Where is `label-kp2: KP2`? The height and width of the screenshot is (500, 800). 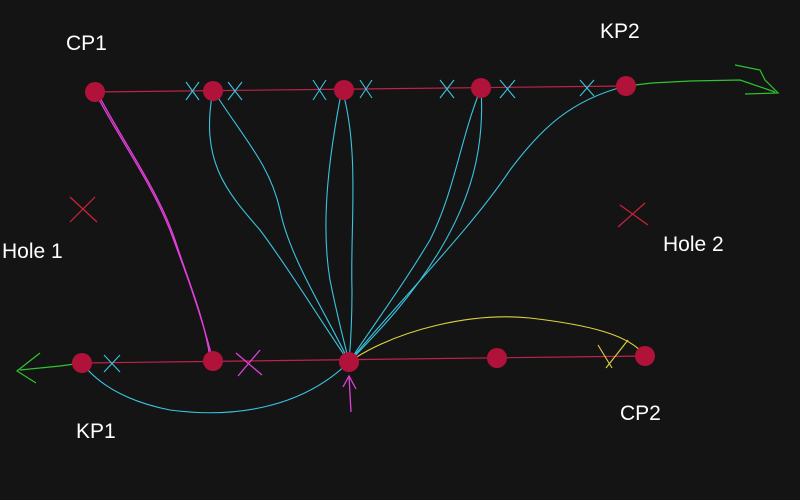 label-kp2: KP2 is located at coordinates (620, 31).